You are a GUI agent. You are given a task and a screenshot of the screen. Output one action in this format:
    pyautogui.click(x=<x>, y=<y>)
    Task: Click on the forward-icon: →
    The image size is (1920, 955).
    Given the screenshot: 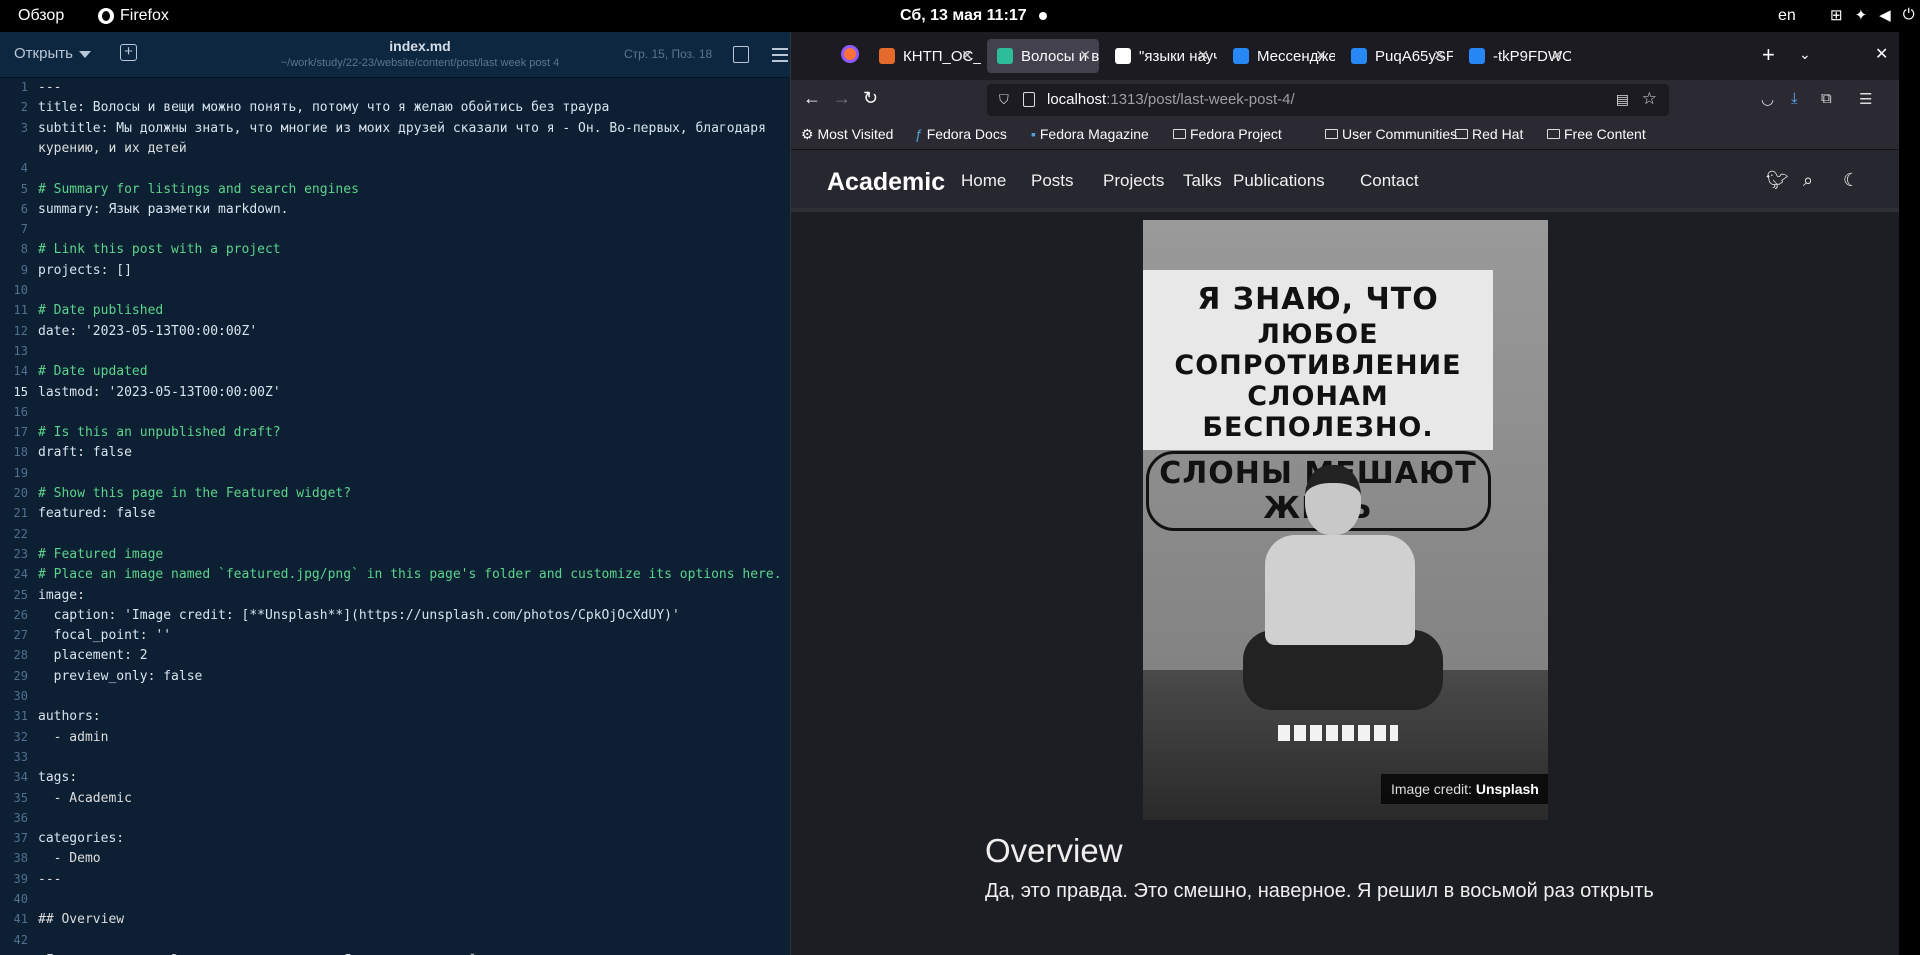 What is the action you would take?
    pyautogui.click(x=842, y=98)
    